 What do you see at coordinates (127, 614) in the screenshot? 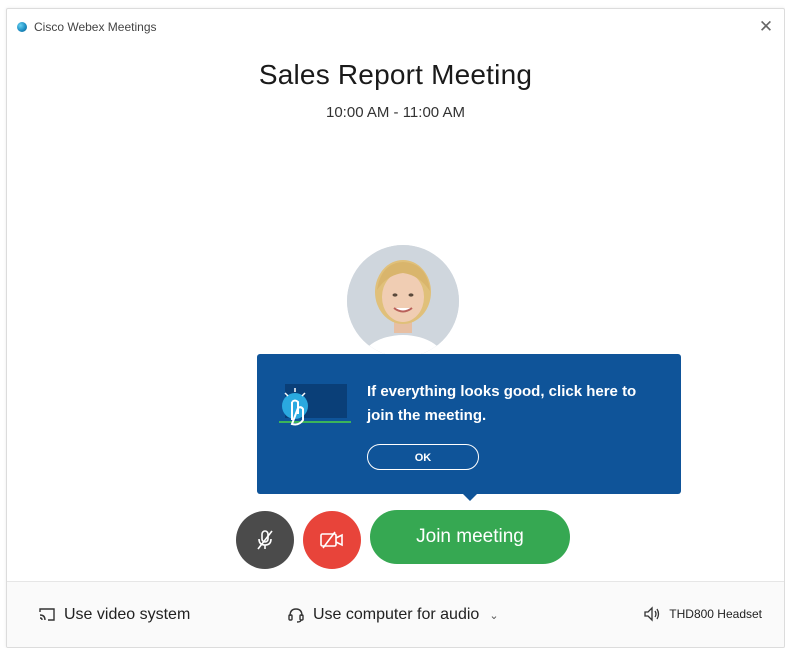
I see `video-system-label: Use video system` at bounding box center [127, 614].